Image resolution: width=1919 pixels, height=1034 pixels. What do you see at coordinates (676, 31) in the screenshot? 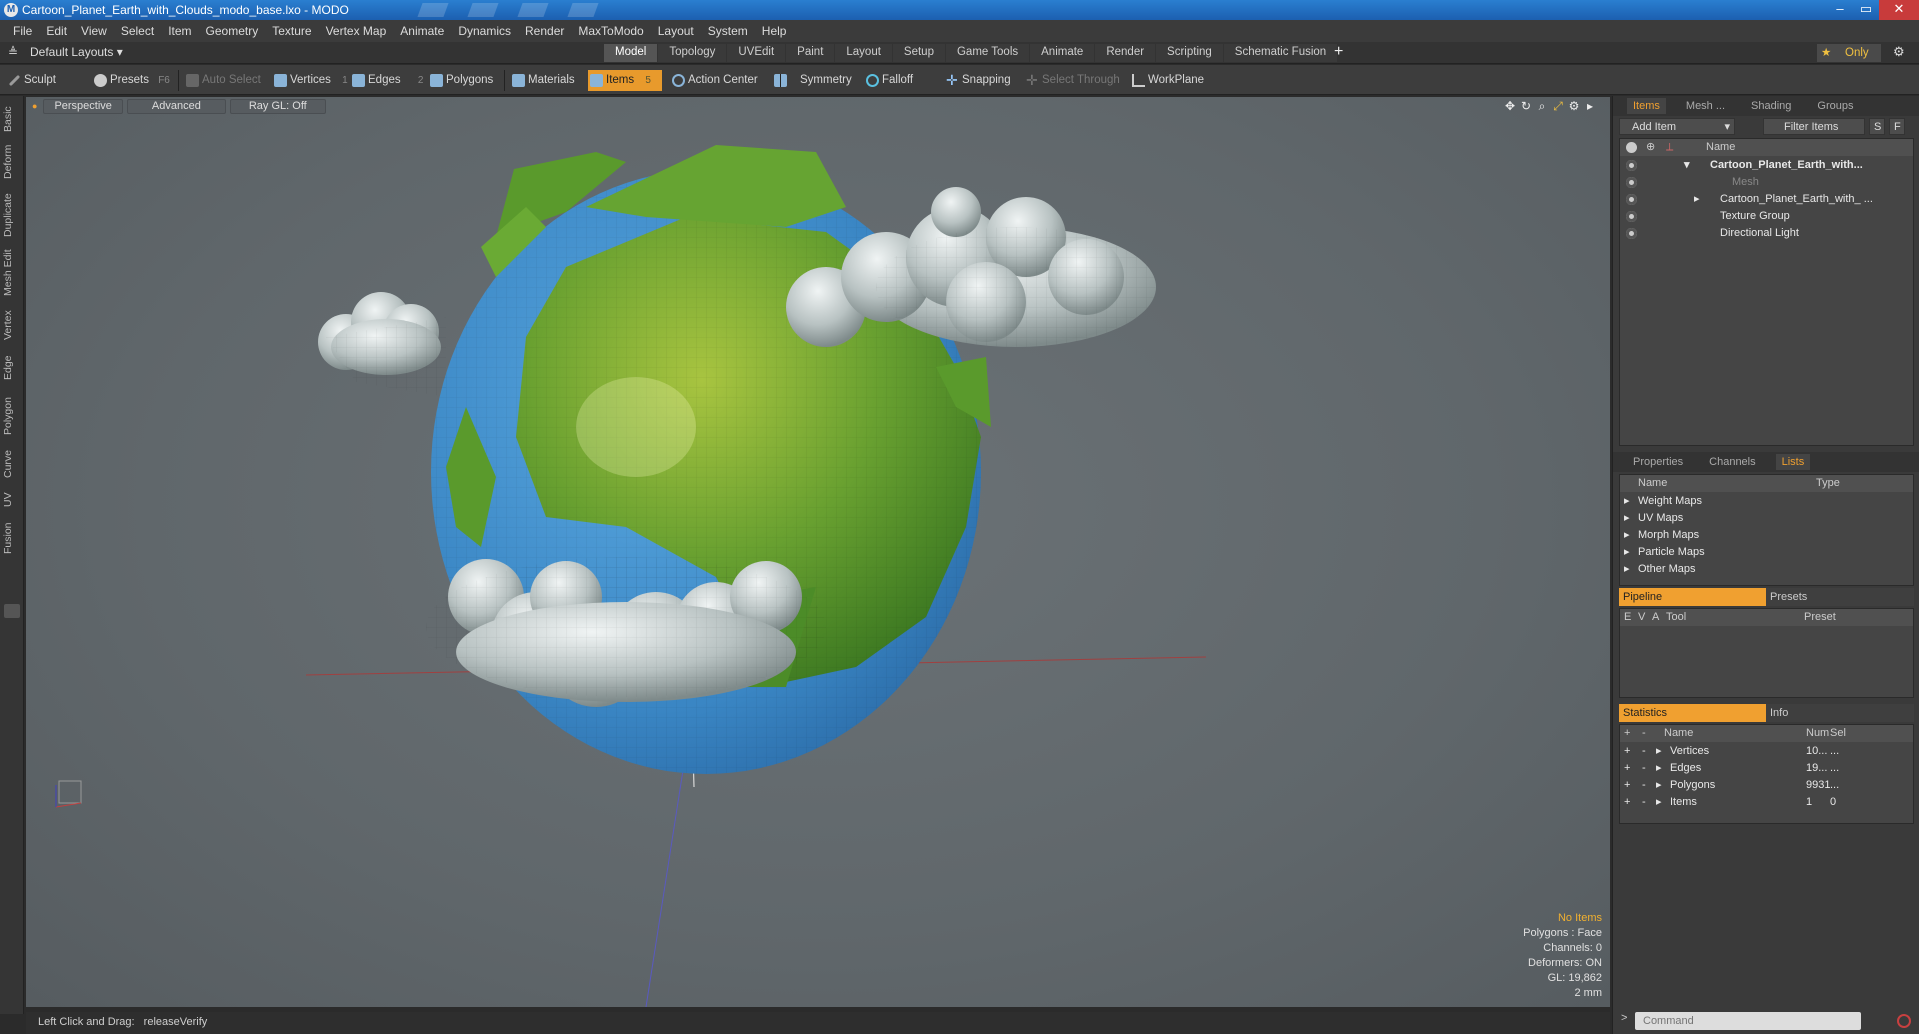
I see `menu-layout: Layout` at bounding box center [676, 31].